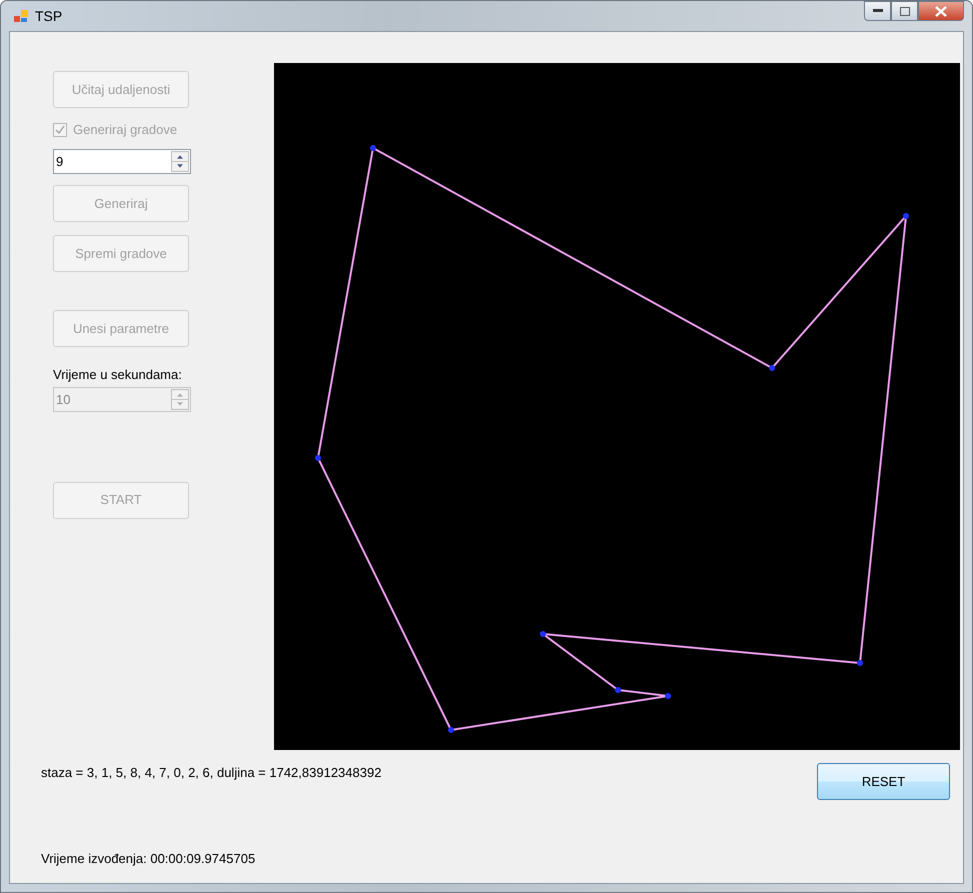 This screenshot has width=973, height=893. What do you see at coordinates (883, 781) in the screenshot?
I see `reset-button: RESET` at bounding box center [883, 781].